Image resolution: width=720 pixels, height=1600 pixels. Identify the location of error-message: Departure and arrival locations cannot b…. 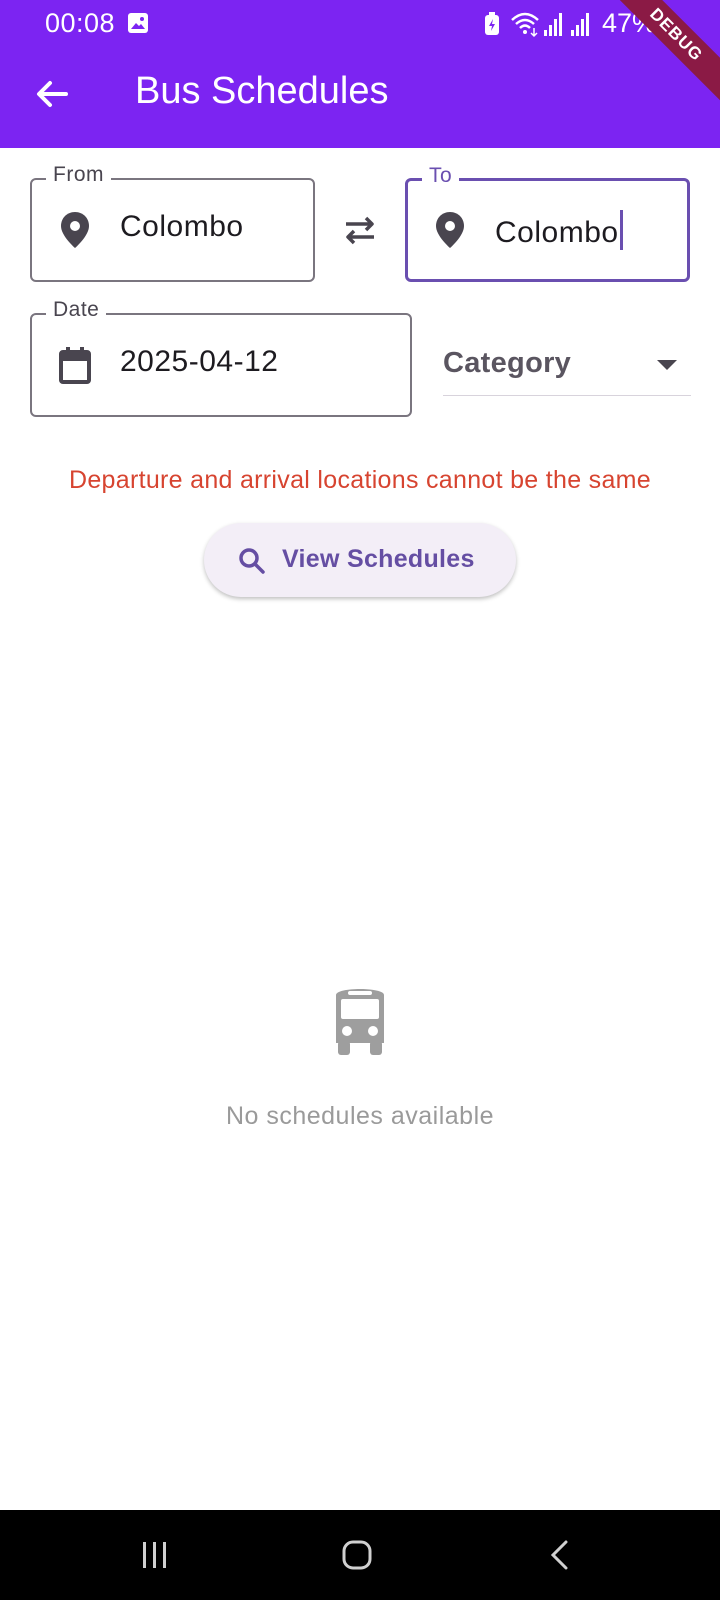
(360, 480).